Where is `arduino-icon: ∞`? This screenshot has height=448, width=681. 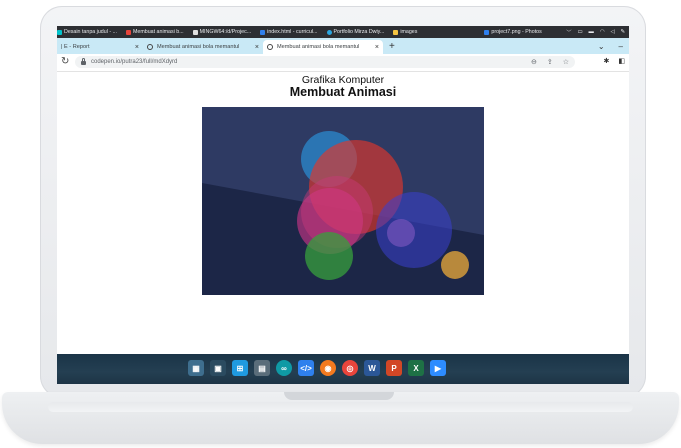
arduino-icon: ∞ is located at coordinates (284, 368).